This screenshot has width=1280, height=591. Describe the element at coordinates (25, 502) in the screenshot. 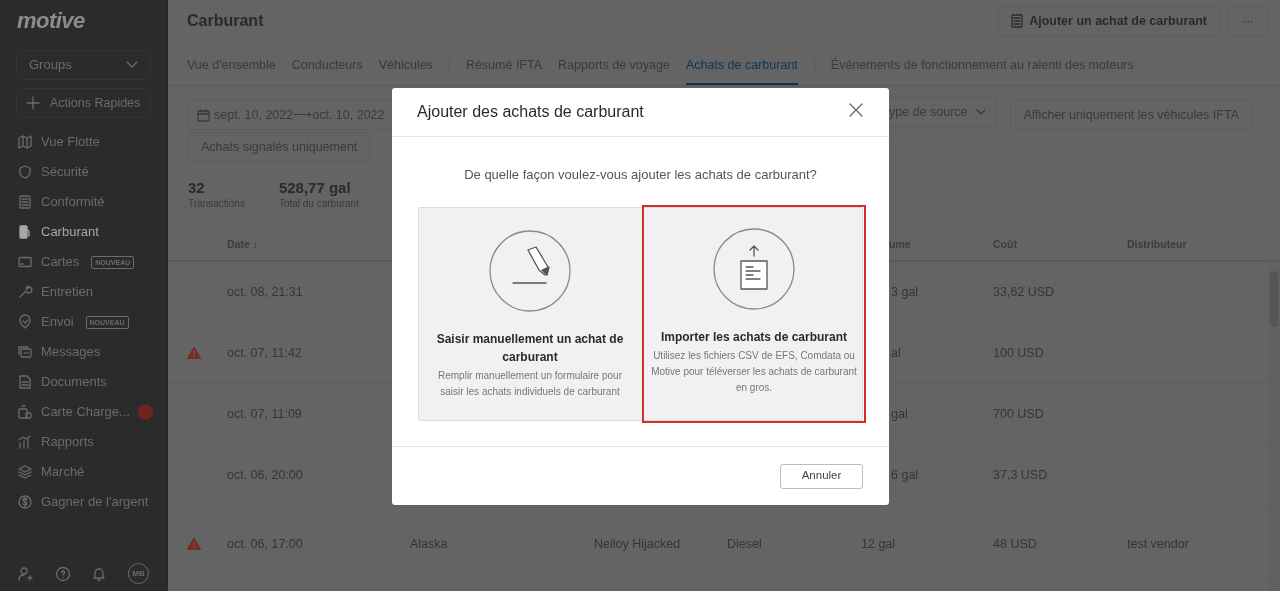

I see `dollar-coin-icon` at that location.